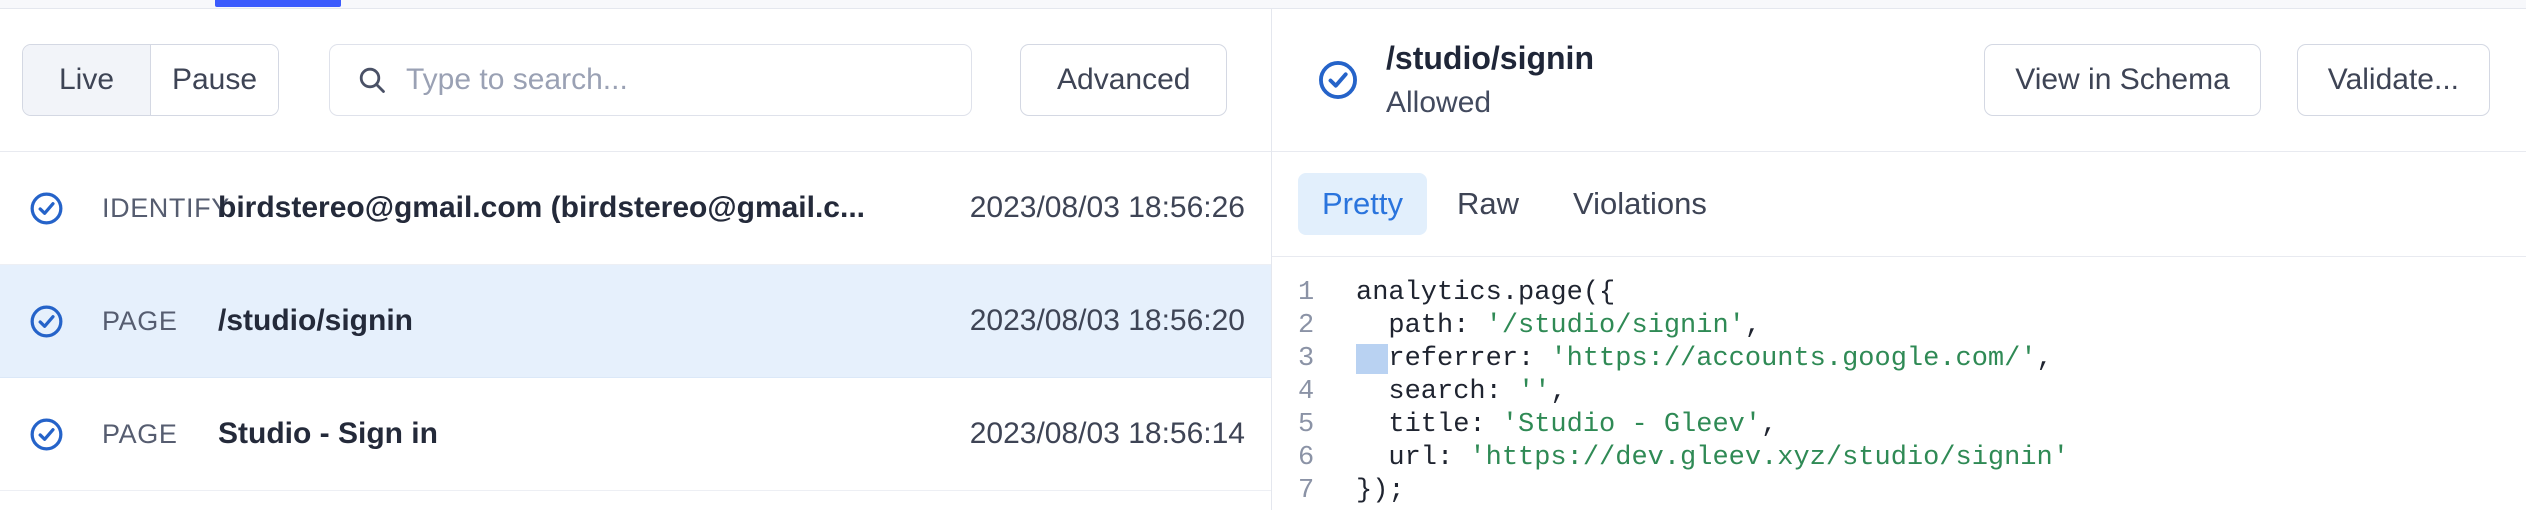 This screenshot has height=510, width=2526. Describe the element at coordinates (278, 3) in the screenshot. I see `active-tab-indicator` at that location.